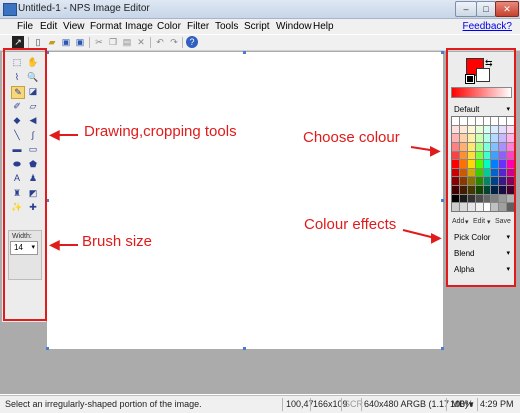  Describe the element at coordinates (160, 131) in the screenshot. I see `annotation-tools-text: Drawing,cropping tools` at that location.